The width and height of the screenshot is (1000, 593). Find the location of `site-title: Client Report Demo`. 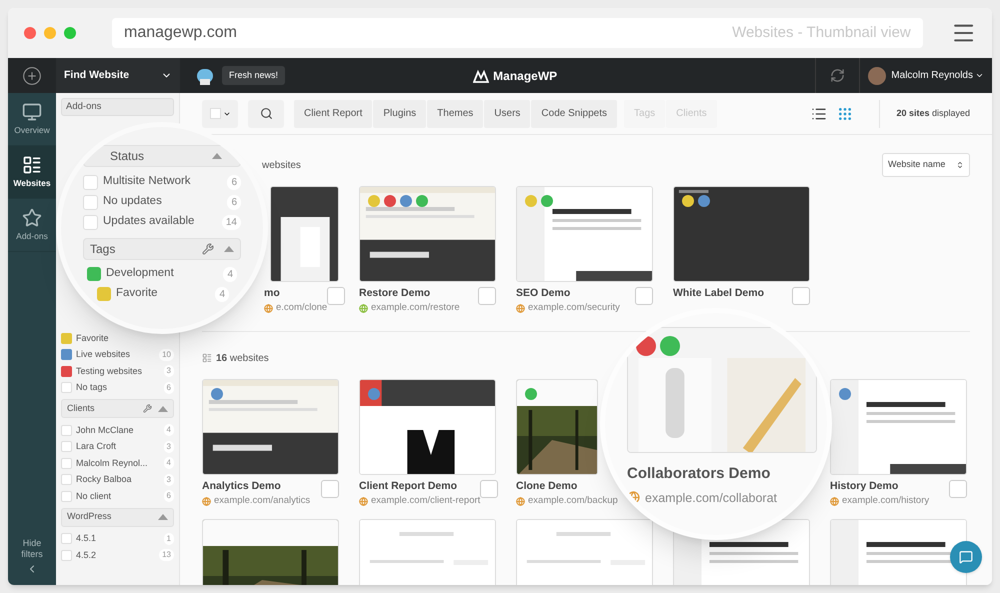

site-title: Client Report Demo is located at coordinates (408, 487).